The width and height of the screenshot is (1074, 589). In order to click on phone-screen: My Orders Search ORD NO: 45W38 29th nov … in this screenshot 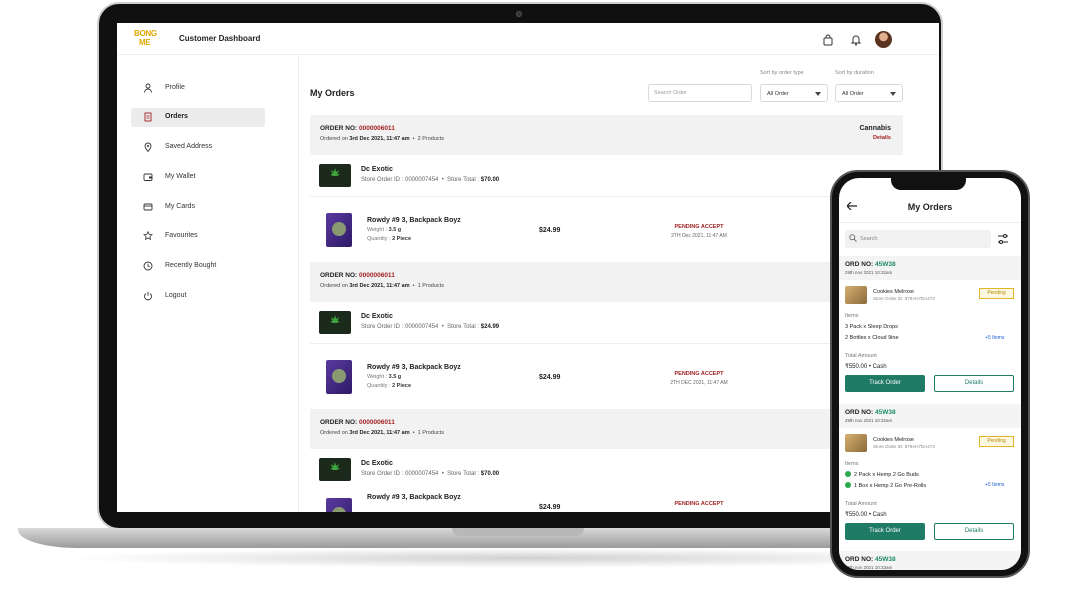, I will do `click(930, 374)`.